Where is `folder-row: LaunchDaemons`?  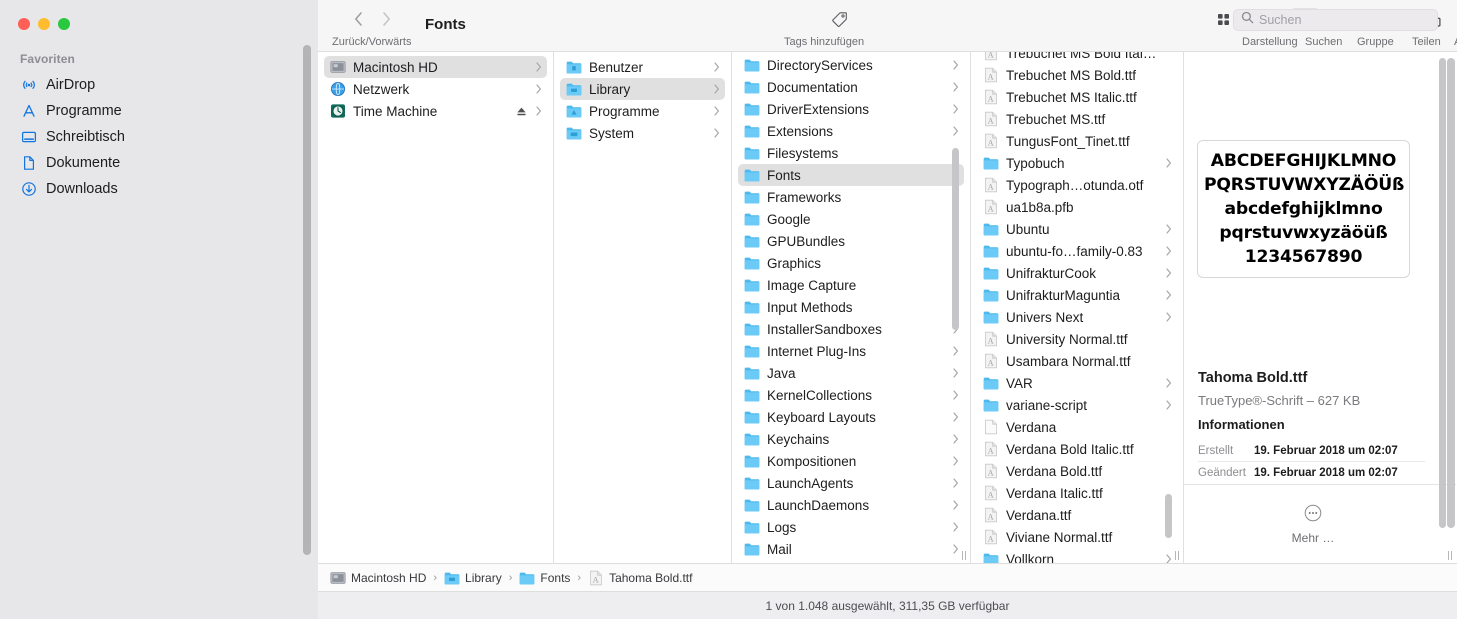 folder-row: LaunchDaemons is located at coordinates (851, 505).